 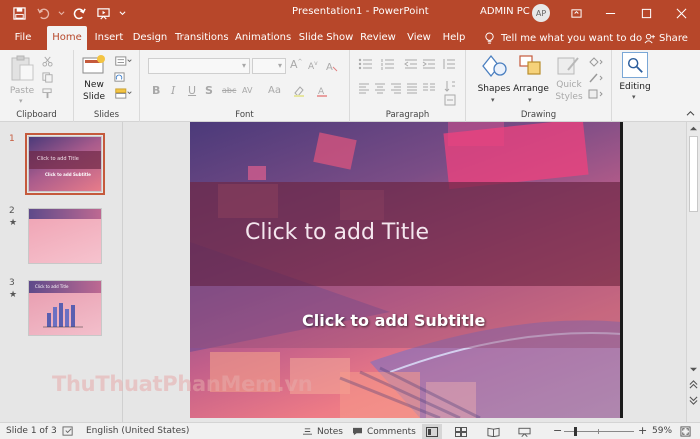 I want to click on previous-slide-icon, so click(x=693, y=384).